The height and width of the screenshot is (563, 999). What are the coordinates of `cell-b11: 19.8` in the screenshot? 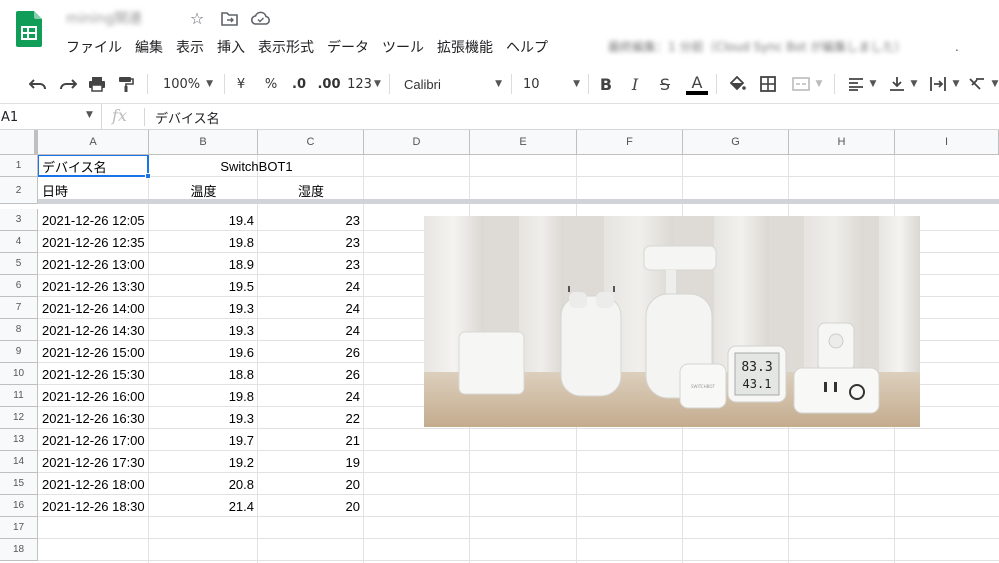 It's located at (203, 396).